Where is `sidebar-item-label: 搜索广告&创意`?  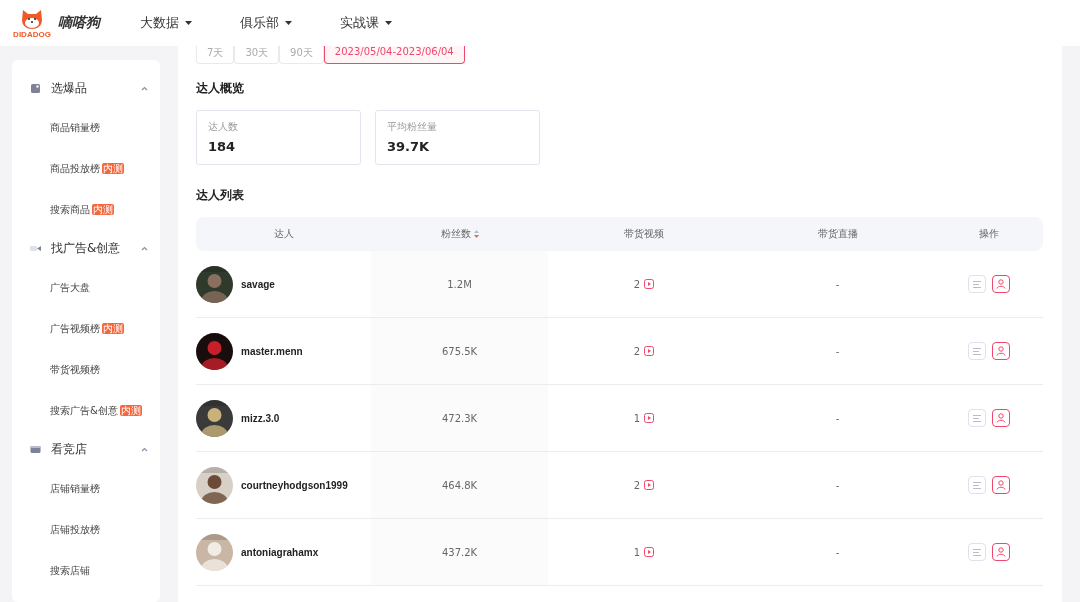
sidebar-item-label: 搜索广告&创意 is located at coordinates (84, 410).